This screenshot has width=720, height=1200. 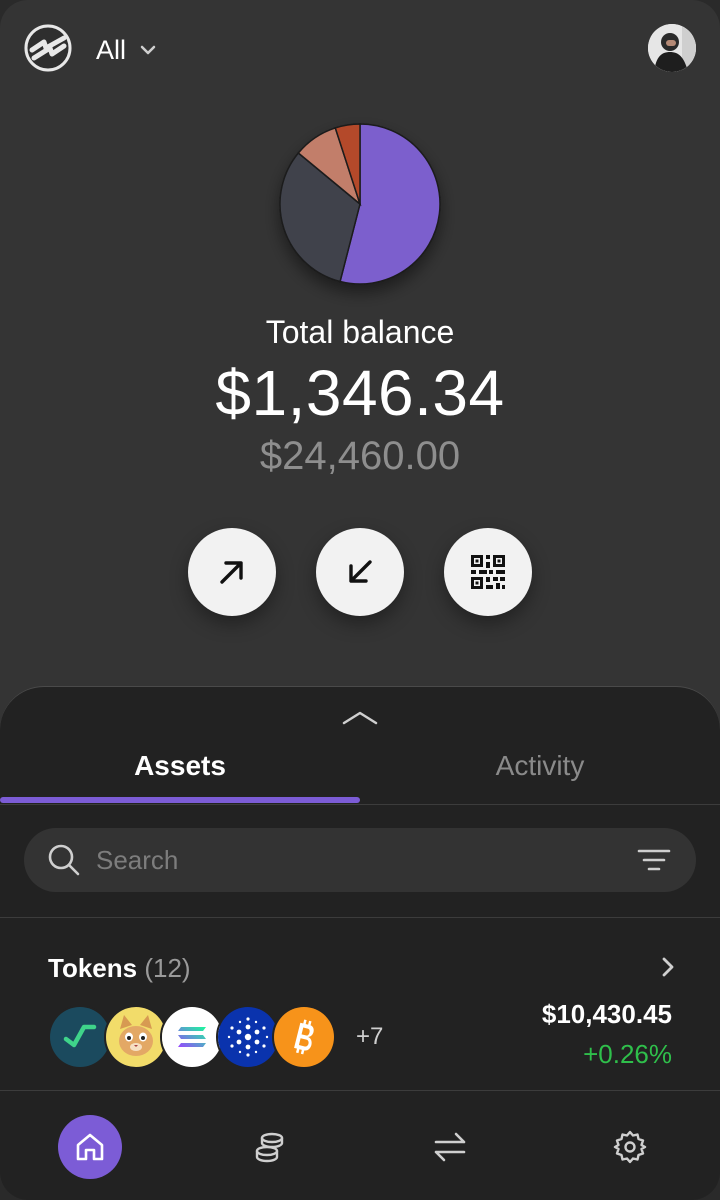 I want to click on filter-icon, so click(x=654, y=860).